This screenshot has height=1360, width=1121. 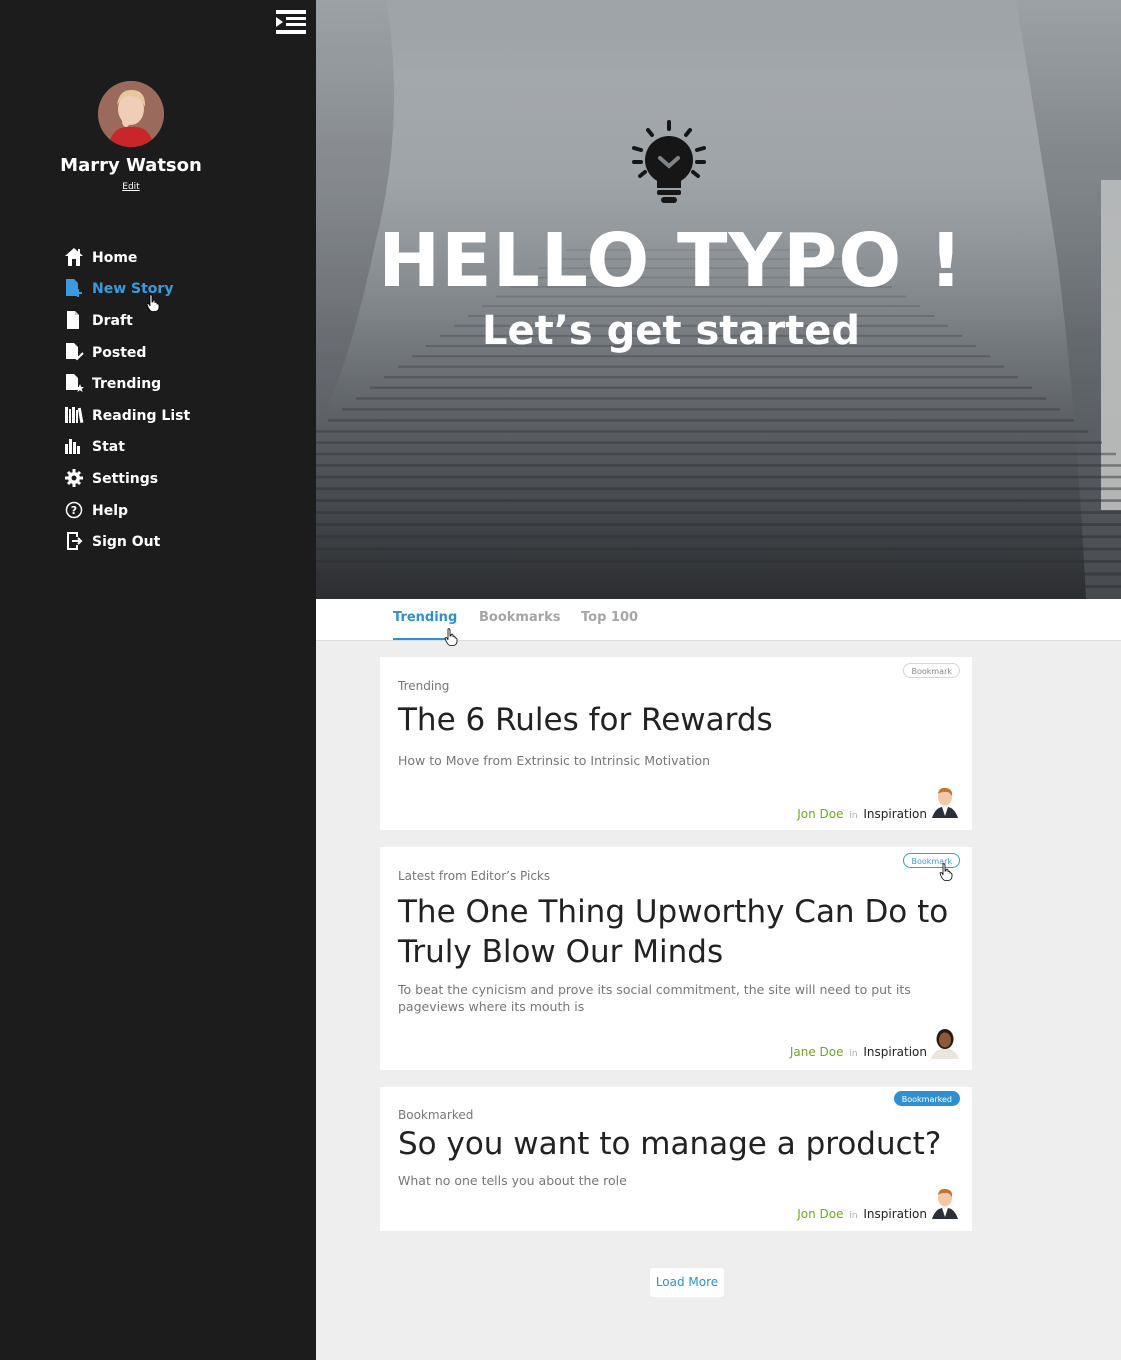 What do you see at coordinates (474, 876) in the screenshot?
I see `story-category: Latest from Editor’s Picks` at bounding box center [474, 876].